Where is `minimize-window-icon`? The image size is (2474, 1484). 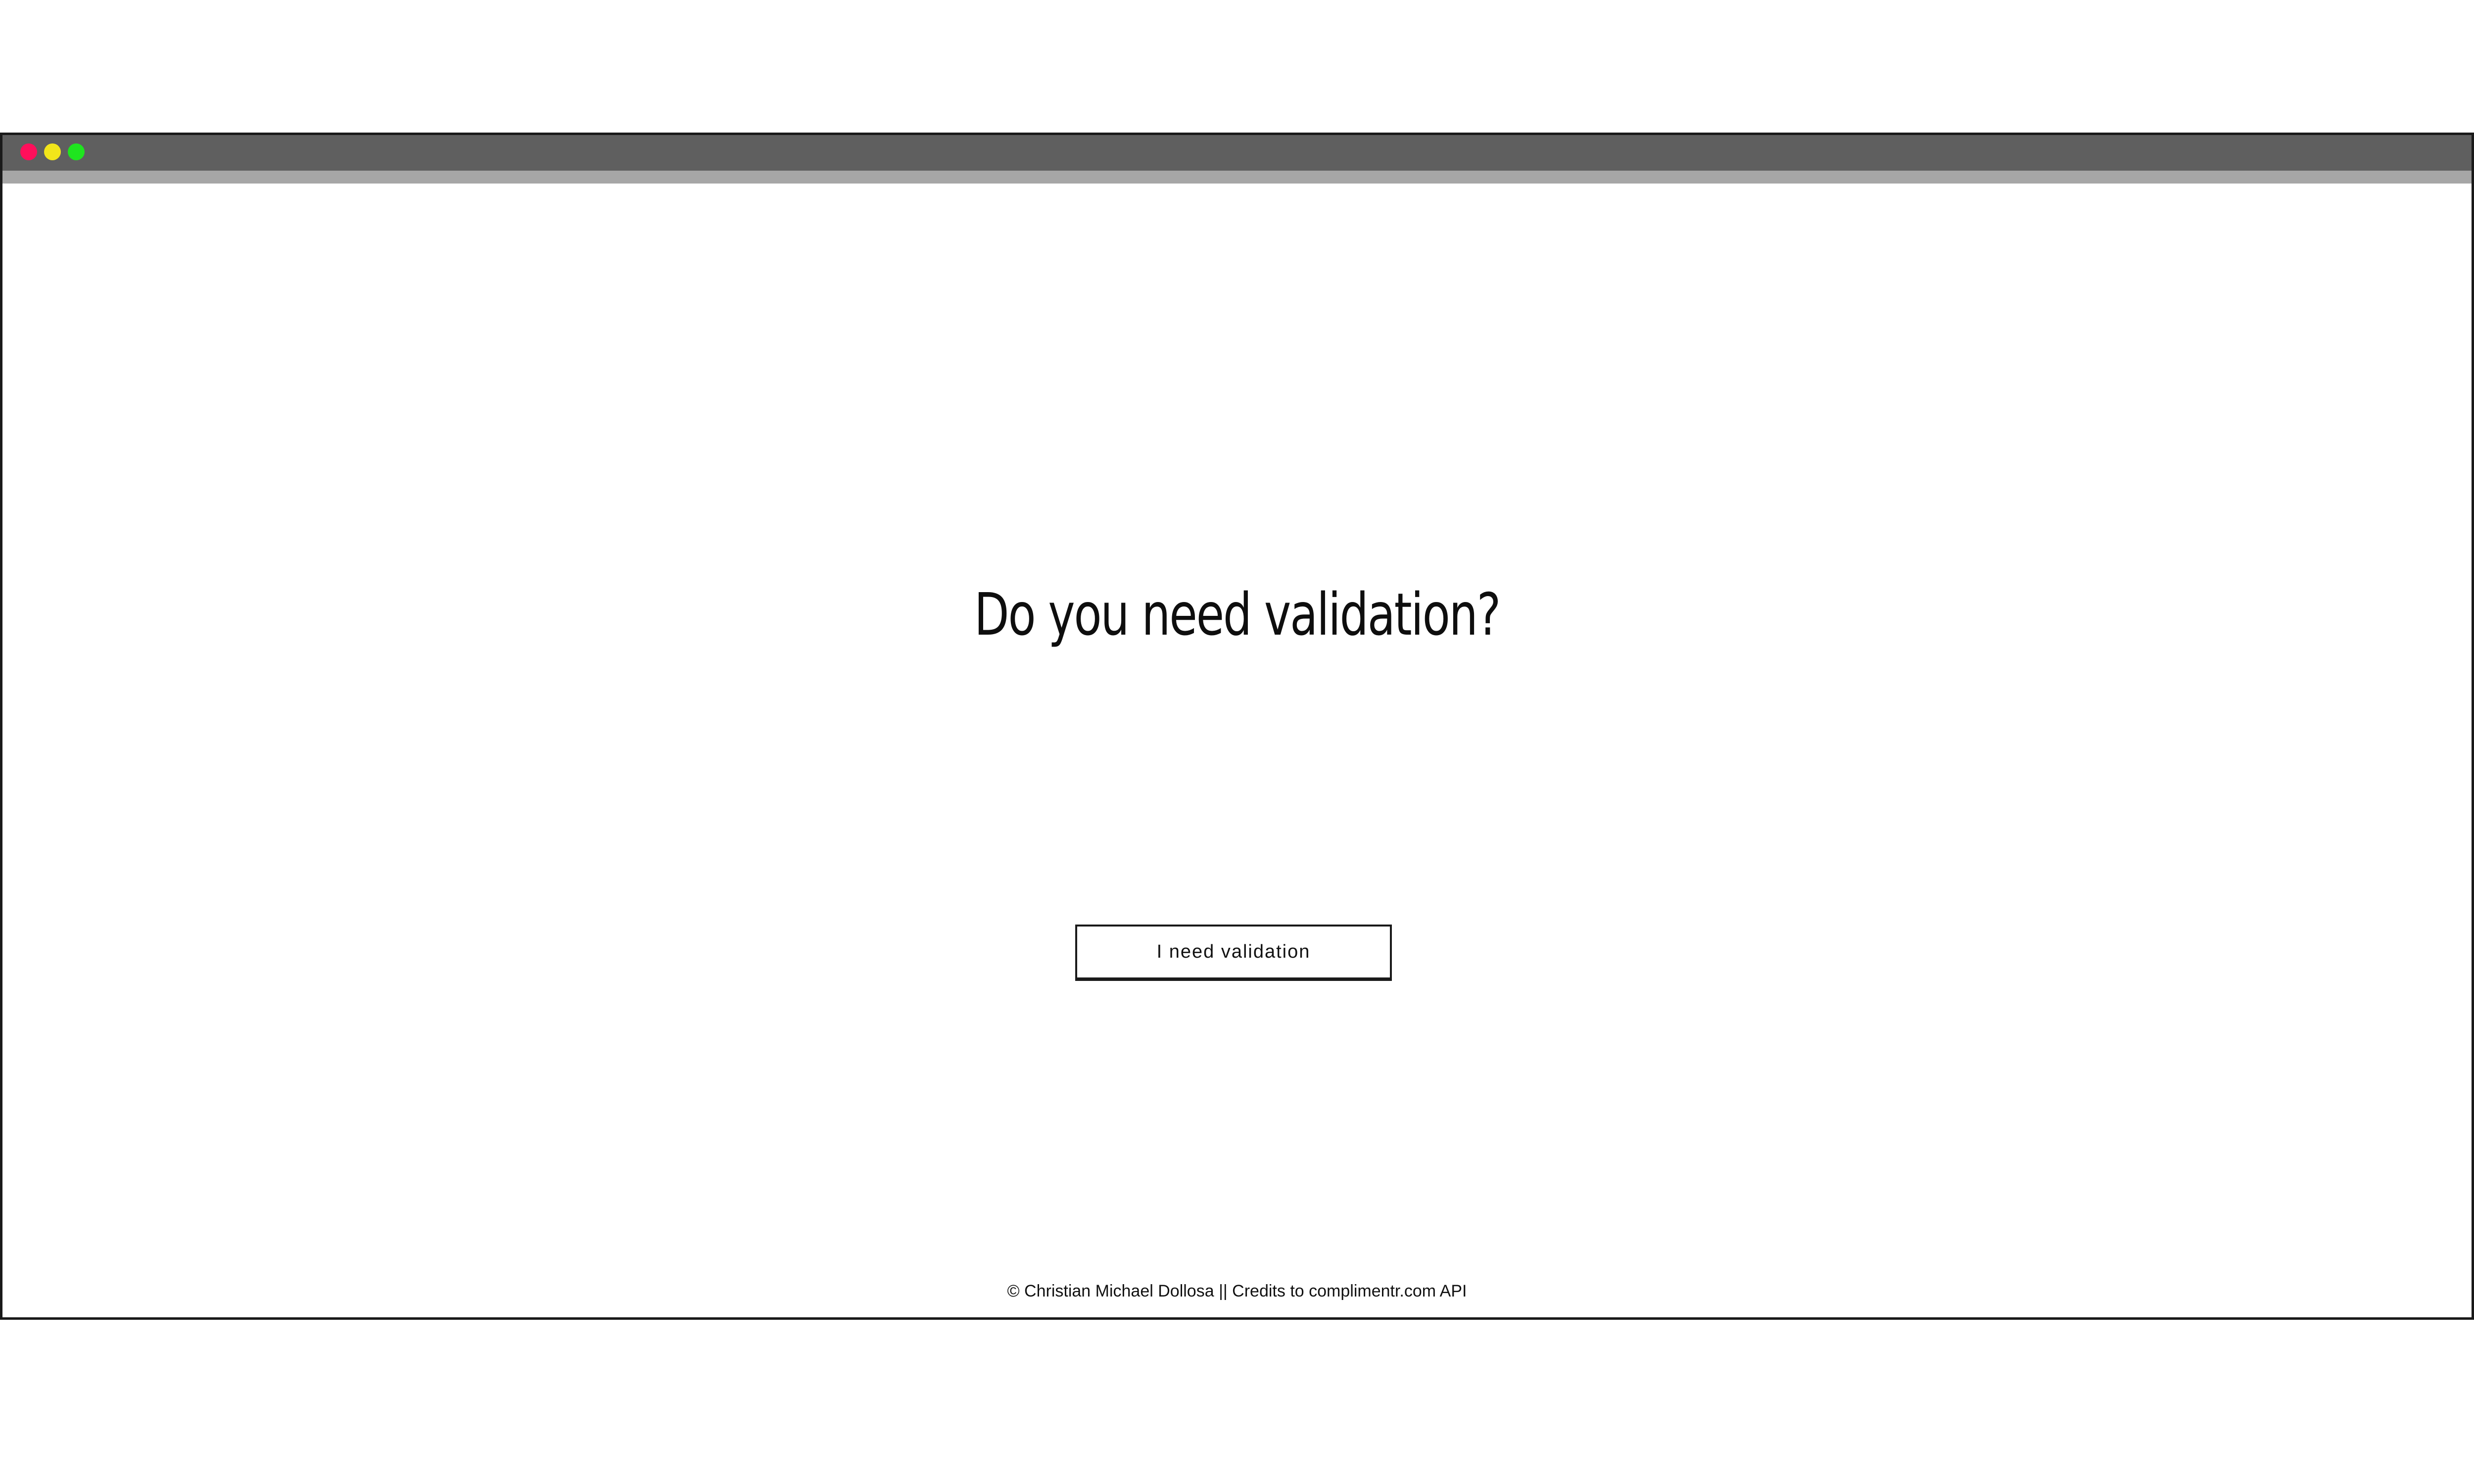 minimize-window-icon is located at coordinates (52, 151).